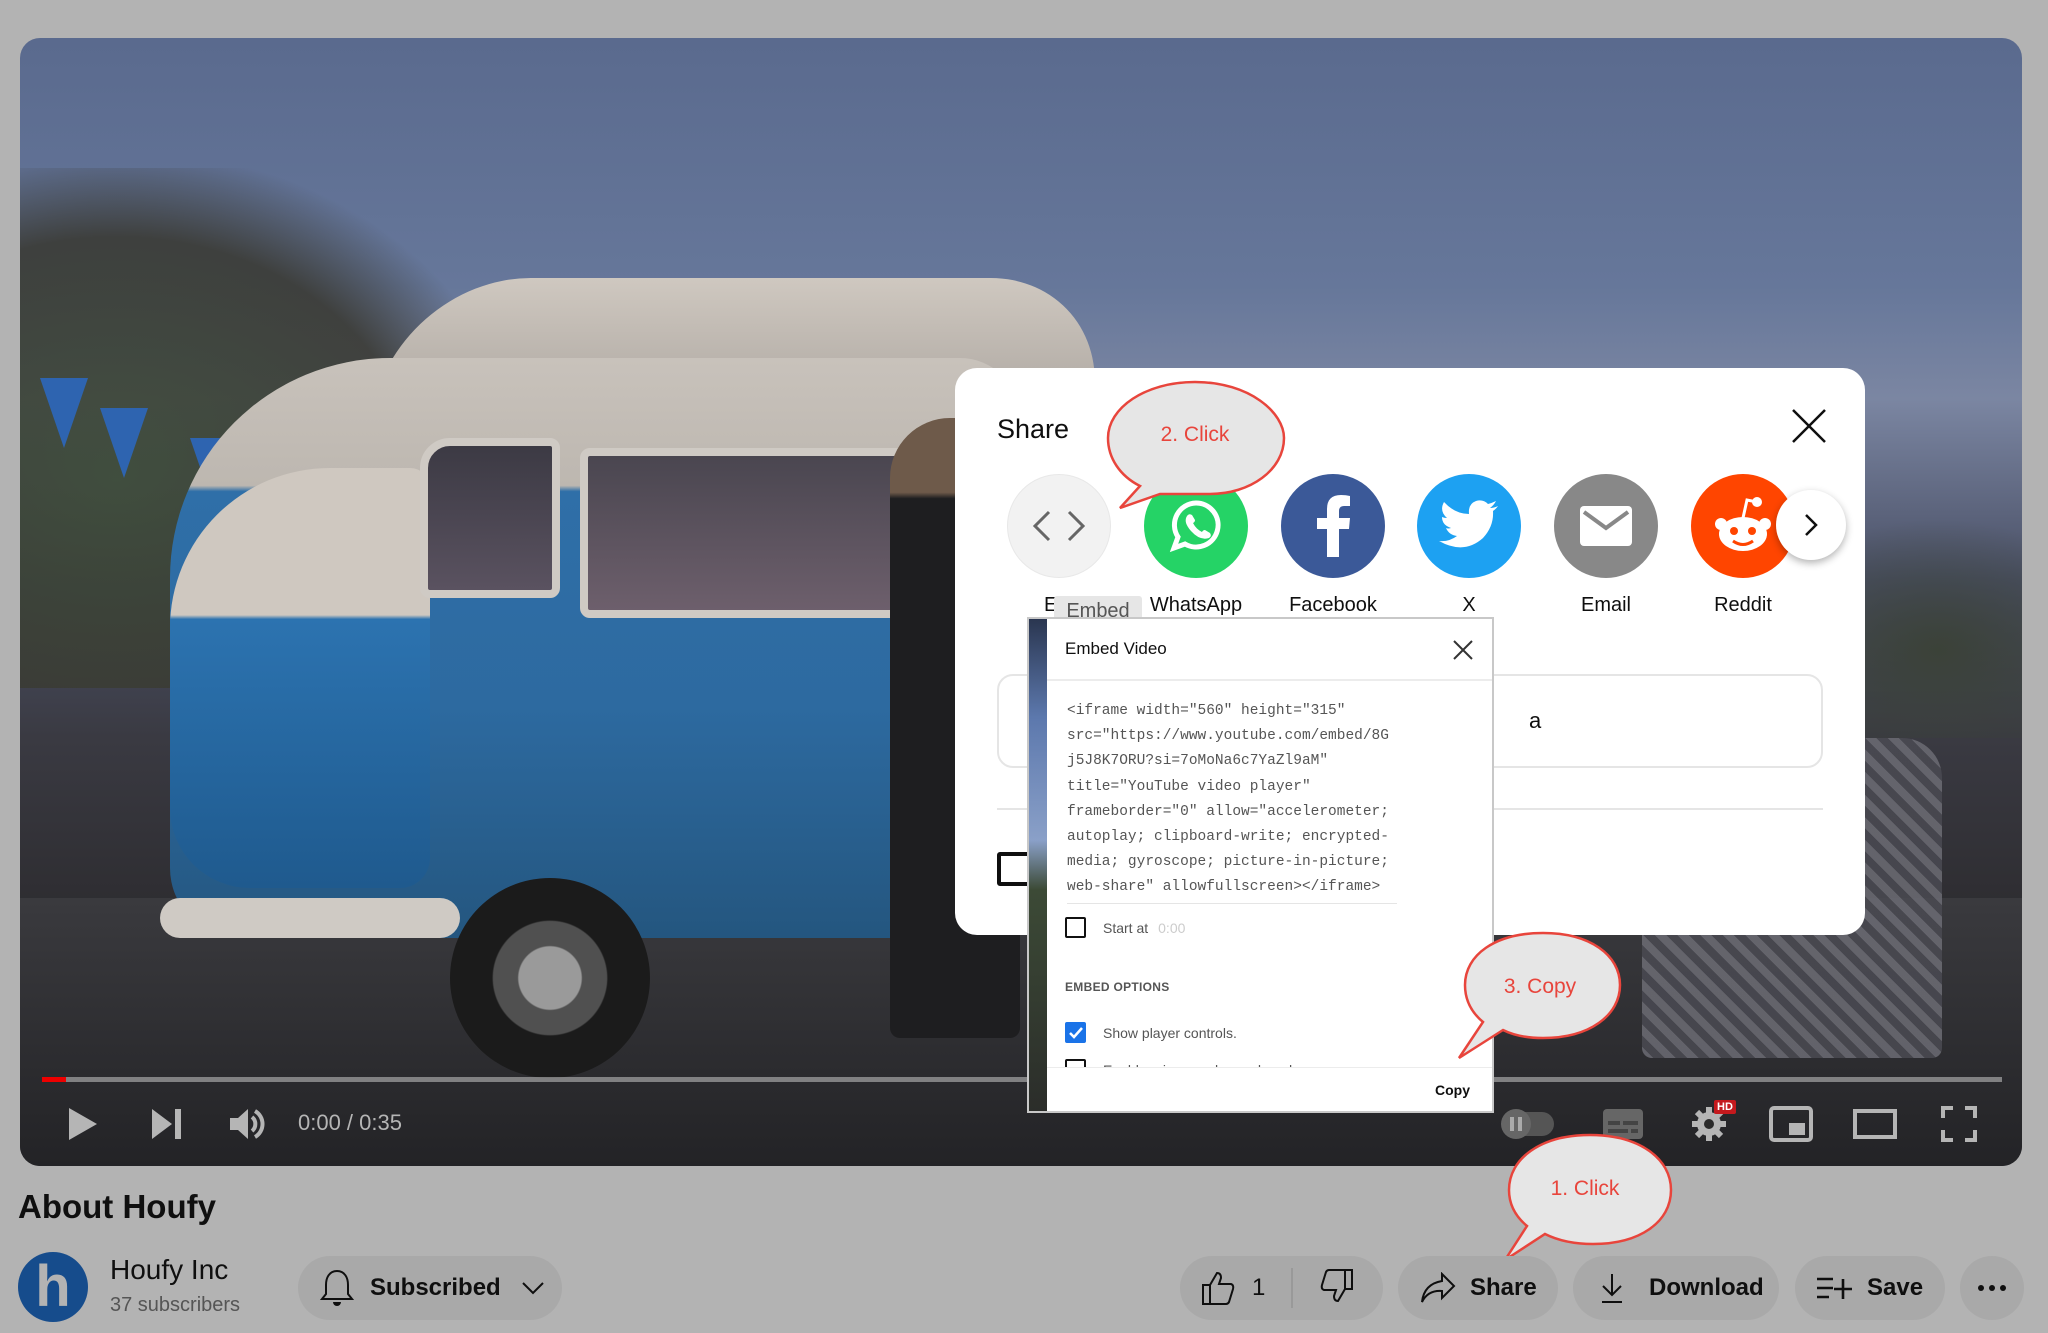  Describe the element at coordinates (53, 1287) in the screenshot. I see `channel-avatar: h` at that location.